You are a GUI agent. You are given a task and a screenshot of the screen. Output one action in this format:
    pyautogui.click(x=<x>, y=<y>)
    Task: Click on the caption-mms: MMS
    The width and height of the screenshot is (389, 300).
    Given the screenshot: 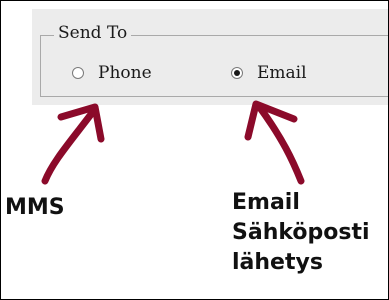 What is the action you would take?
    pyautogui.click(x=35, y=208)
    